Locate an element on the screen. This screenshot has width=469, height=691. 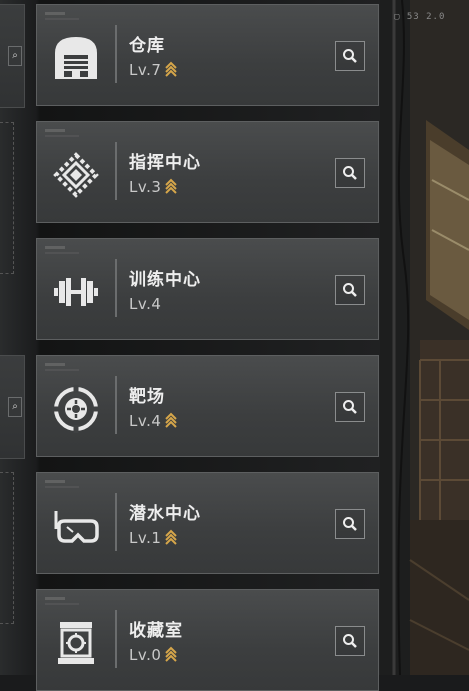
facility-card-command-center: 指挥中心 Lv.3 is located at coordinates (207, 172).